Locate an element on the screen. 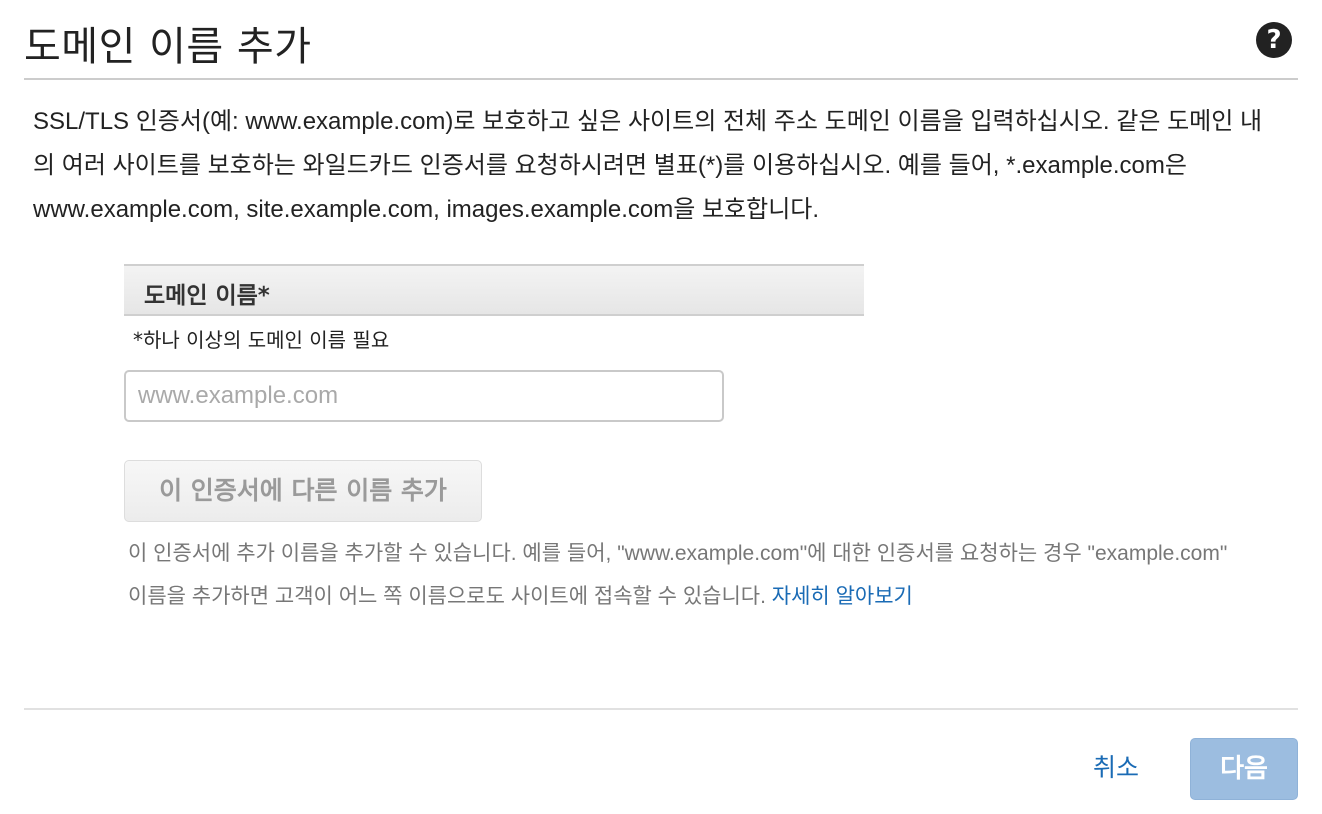 This screenshot has width=1322, height=814. learn-more-link: 자세히 알아보기 is located at coordinates (842, 596).